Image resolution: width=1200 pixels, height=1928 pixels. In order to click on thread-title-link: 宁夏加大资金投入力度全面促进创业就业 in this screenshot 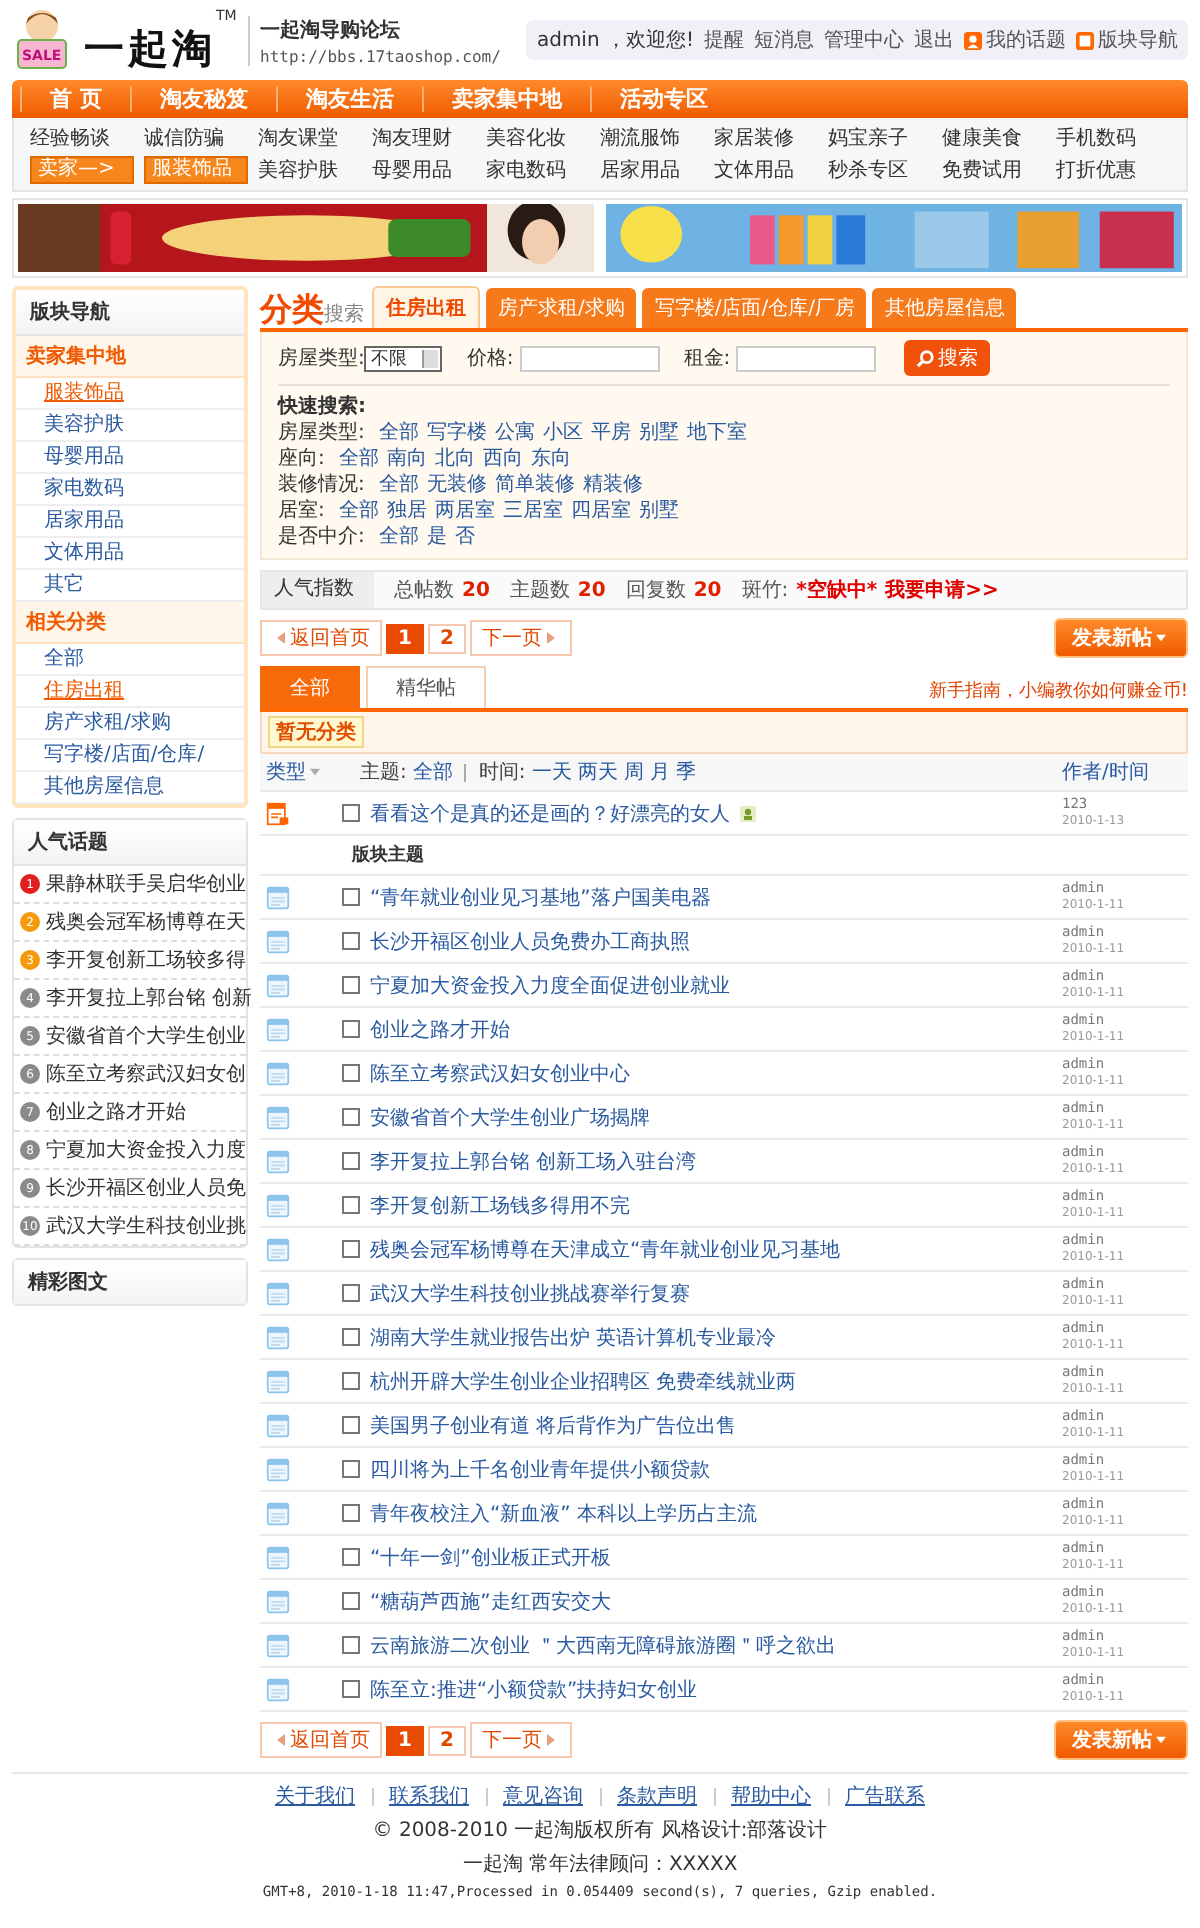, I will do `click(550, 985)`.